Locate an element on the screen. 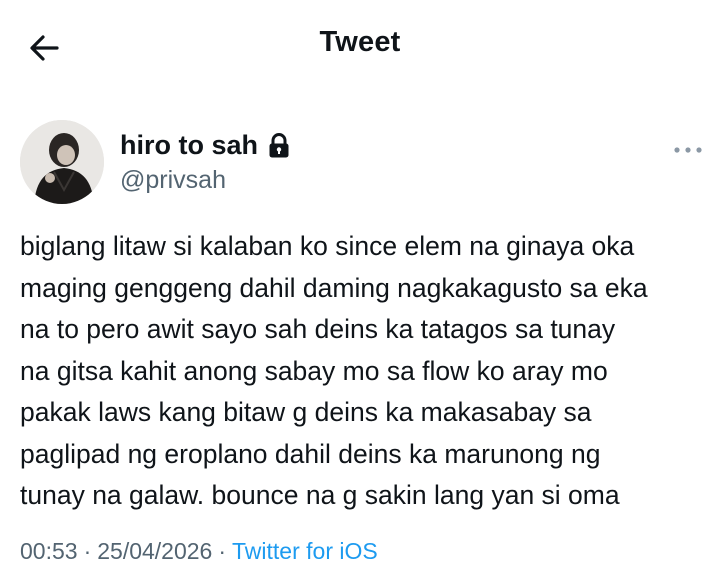 The width and height of the screenshot is (720, 584). tweet-meta: 00:53 · 25/04/2026 · Twitter for iOS is located at coordinates (199, 551).